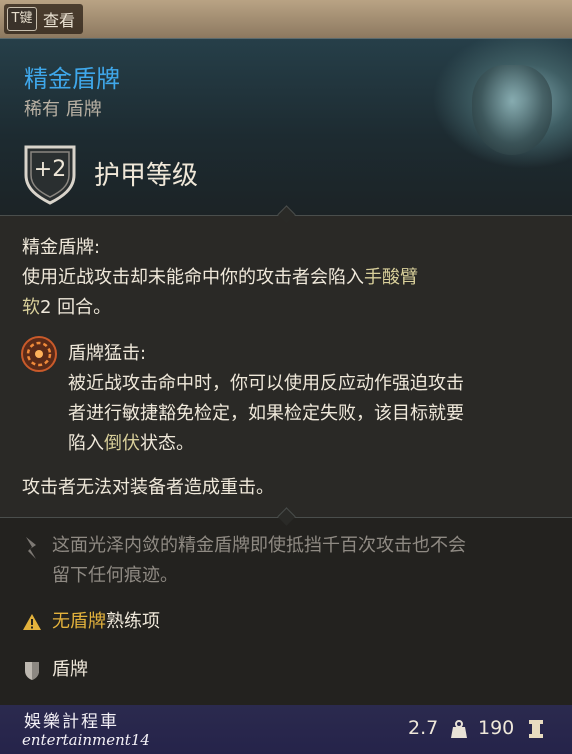 The image size is (572, 754). Describe the element at coordinates (115, 575) in the screenshot. I see `flavor-line2: 留下任何痕迹。` at that location.